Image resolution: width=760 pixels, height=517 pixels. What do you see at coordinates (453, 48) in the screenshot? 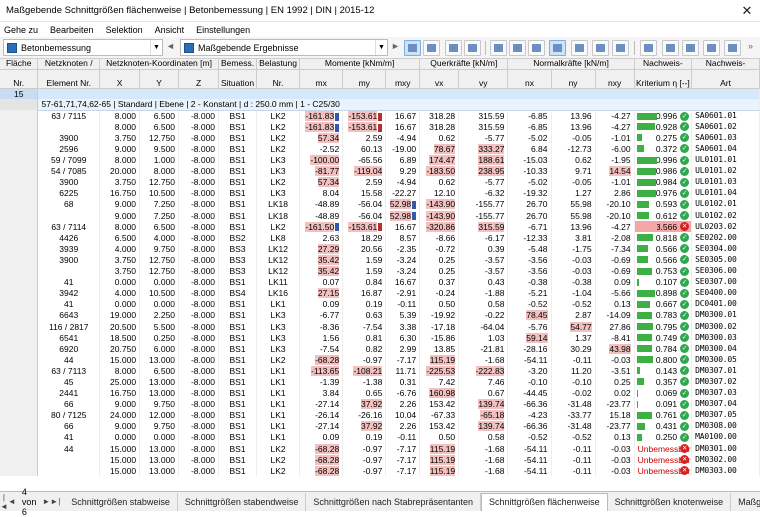
I see `scale-icon` at bounding box center [453, 48].